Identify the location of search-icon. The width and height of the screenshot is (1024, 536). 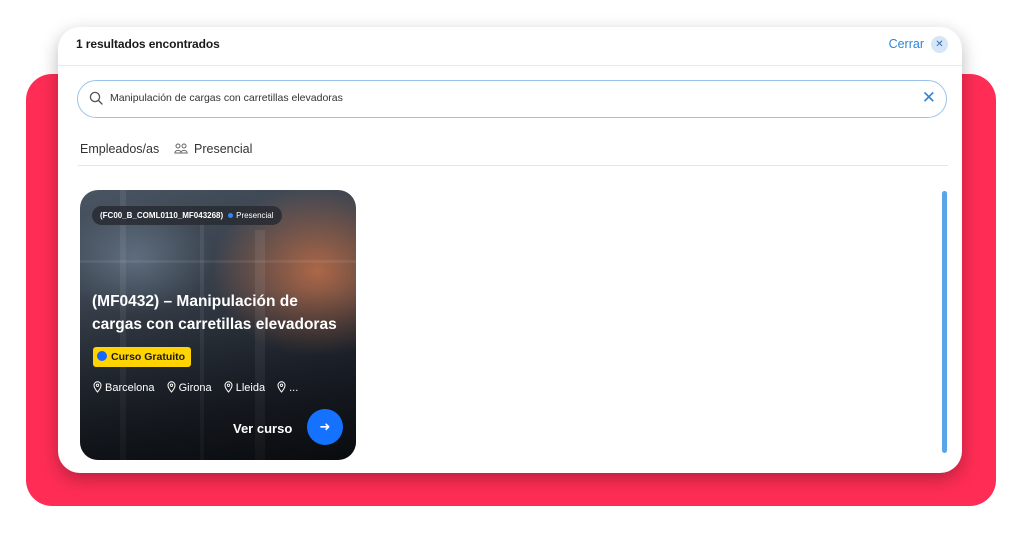
(96, 100).